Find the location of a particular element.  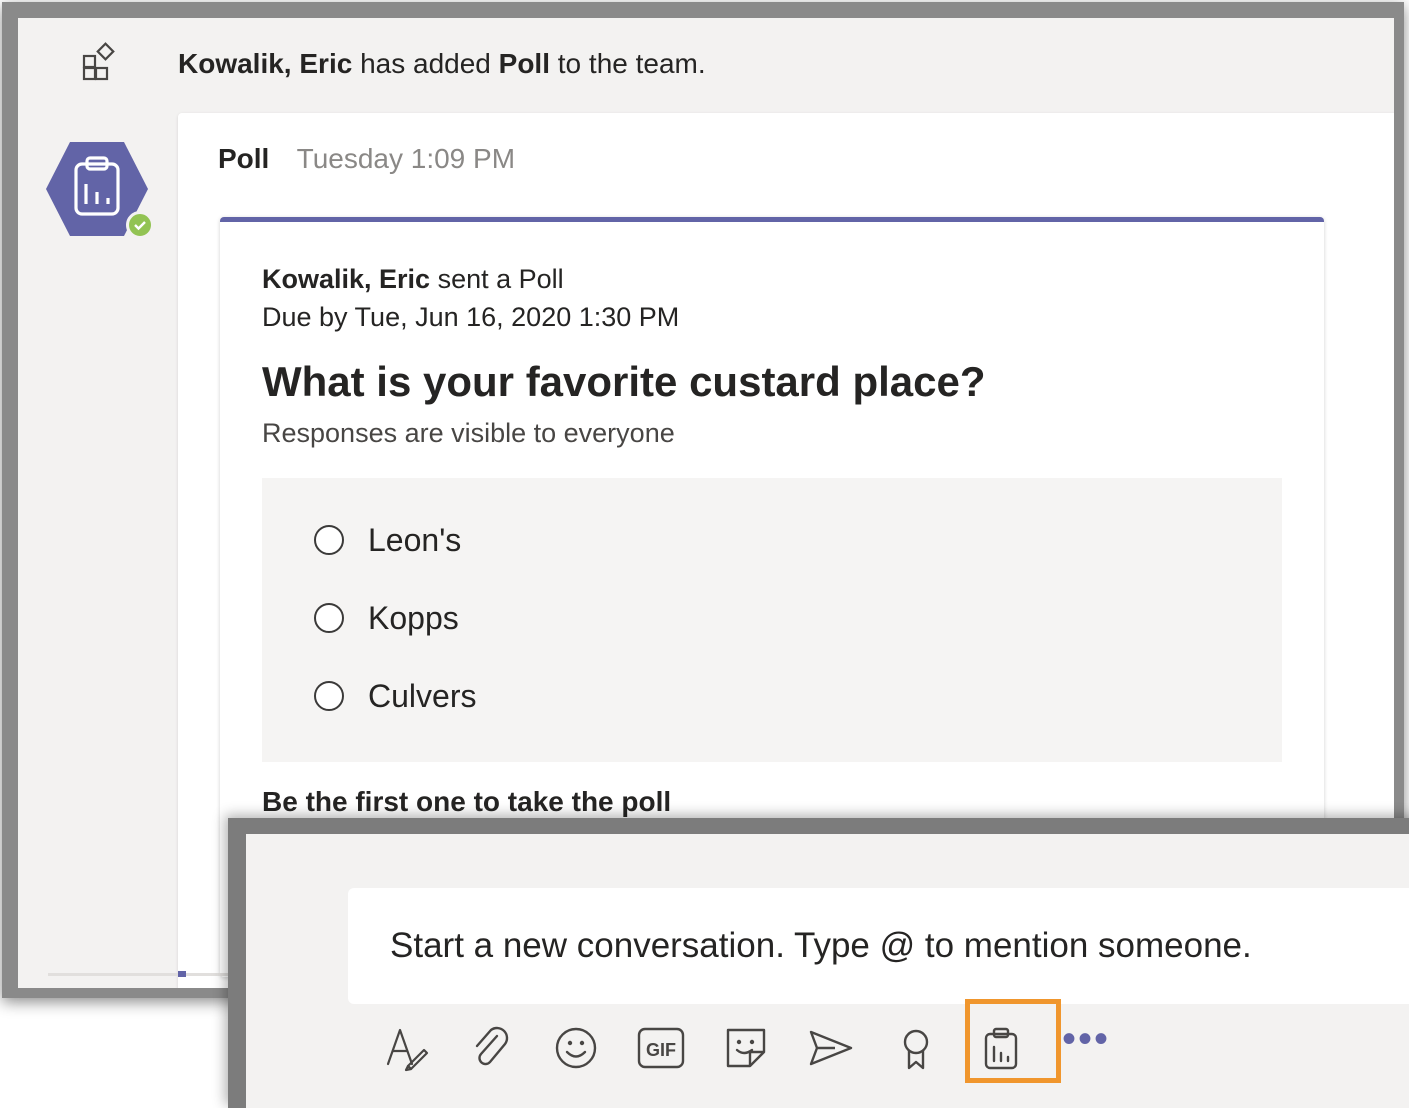

praise-icon is located at coordinates (916, 1049).